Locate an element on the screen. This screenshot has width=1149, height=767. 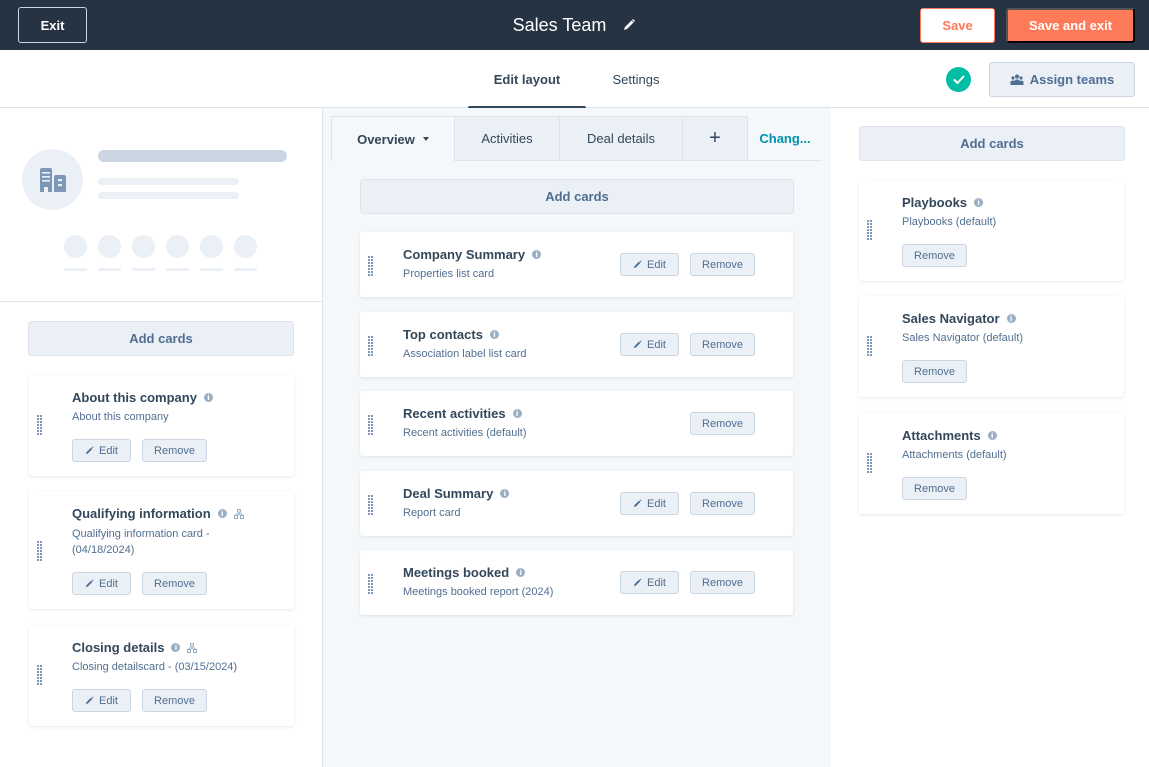
card-title: Qualifying information i is located at coordinates (158, 513).